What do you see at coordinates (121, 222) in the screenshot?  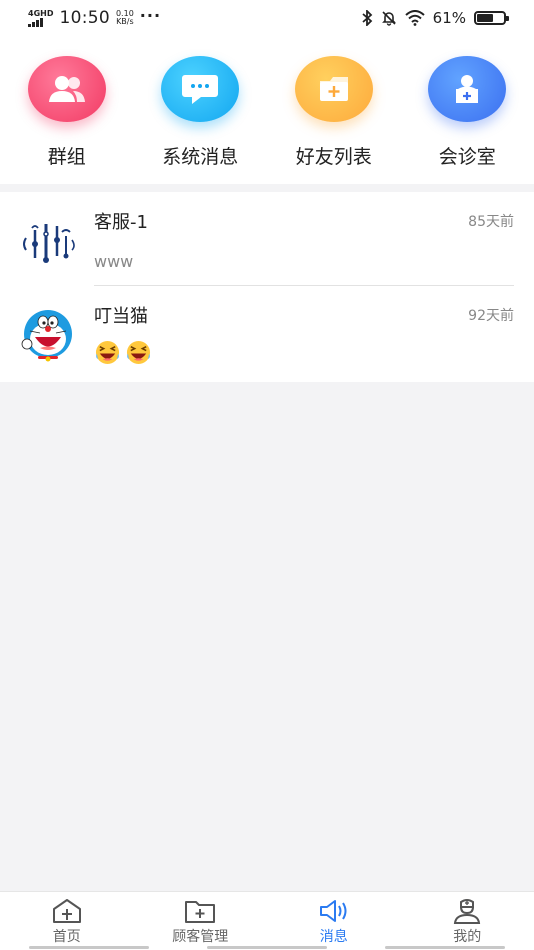 I see `conversation-name: 客服-1` at bounding box center [121, 222].